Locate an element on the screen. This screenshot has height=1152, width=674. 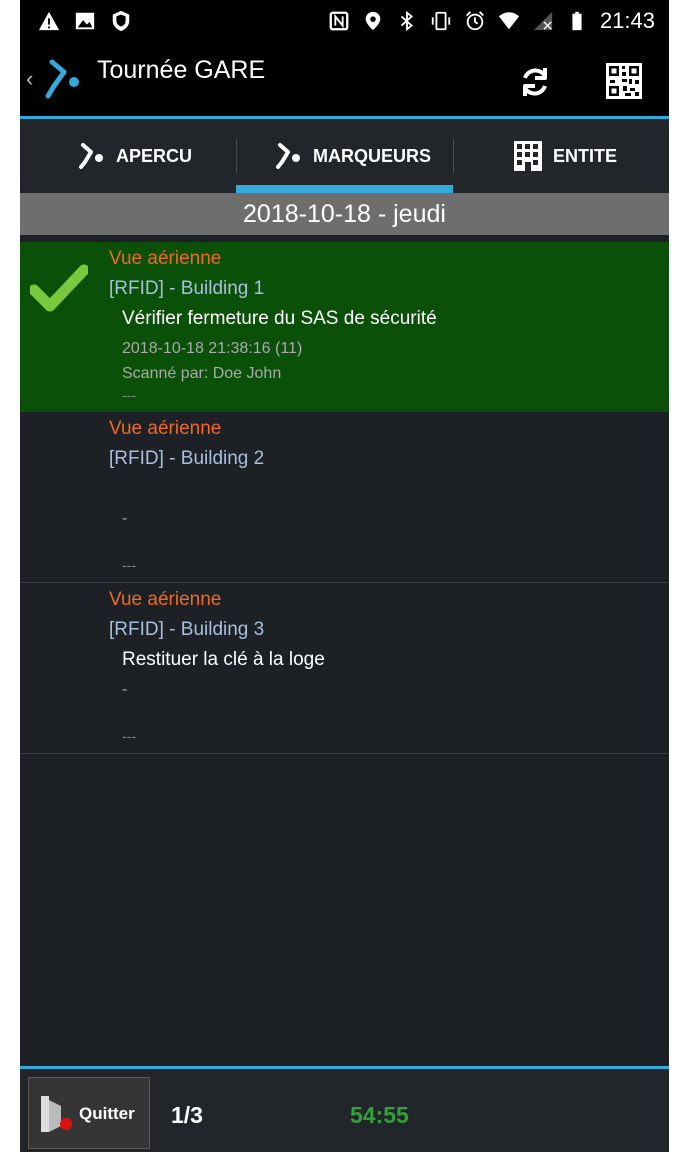
quit-label: Quitter is located at coordinates (107, 1113).